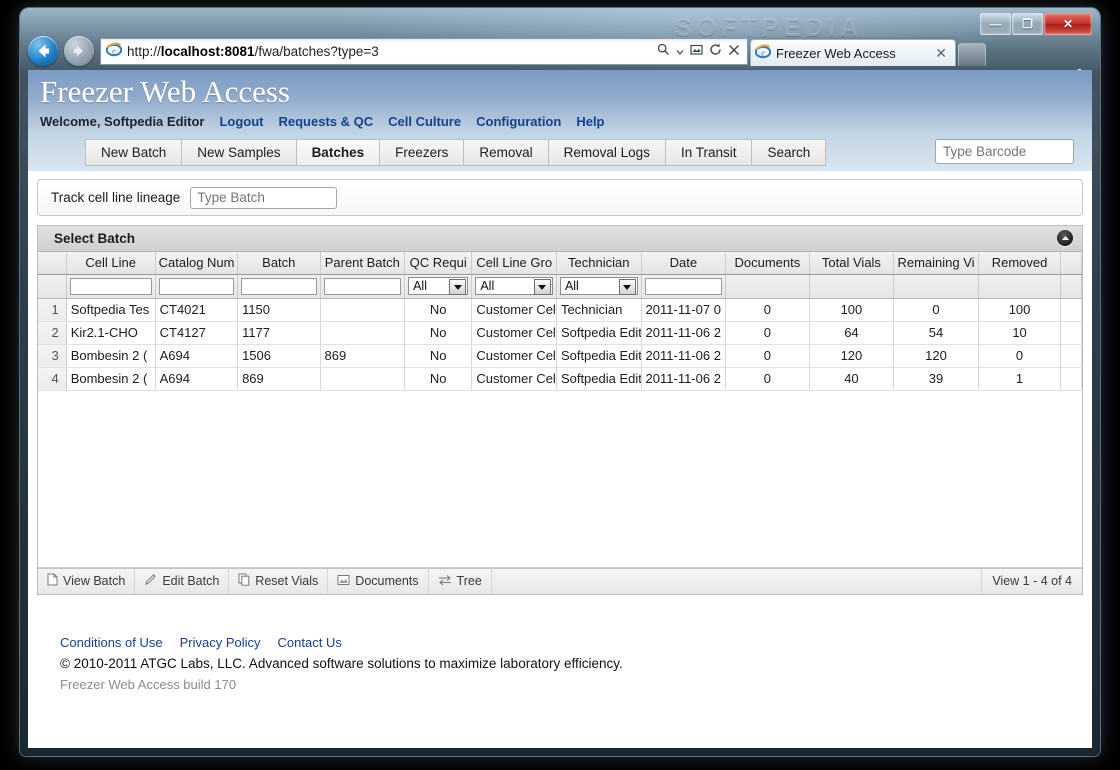 The width and height of the screenshot is (1120, 770). What do you see at coordinates (438, 263) in the screenshot?
I see `col-header-qc-required: QC Requi` at bounding box center [438, 263].